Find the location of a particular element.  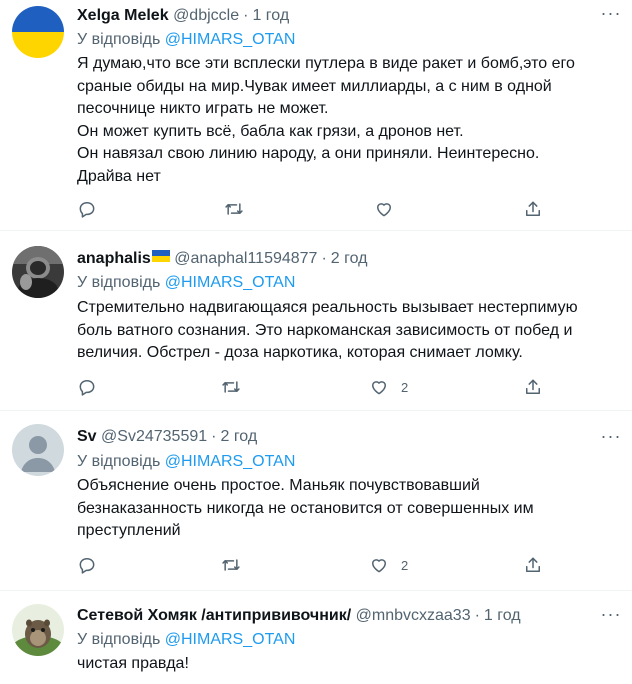

avatar-default is located at coordinates (38, 450).